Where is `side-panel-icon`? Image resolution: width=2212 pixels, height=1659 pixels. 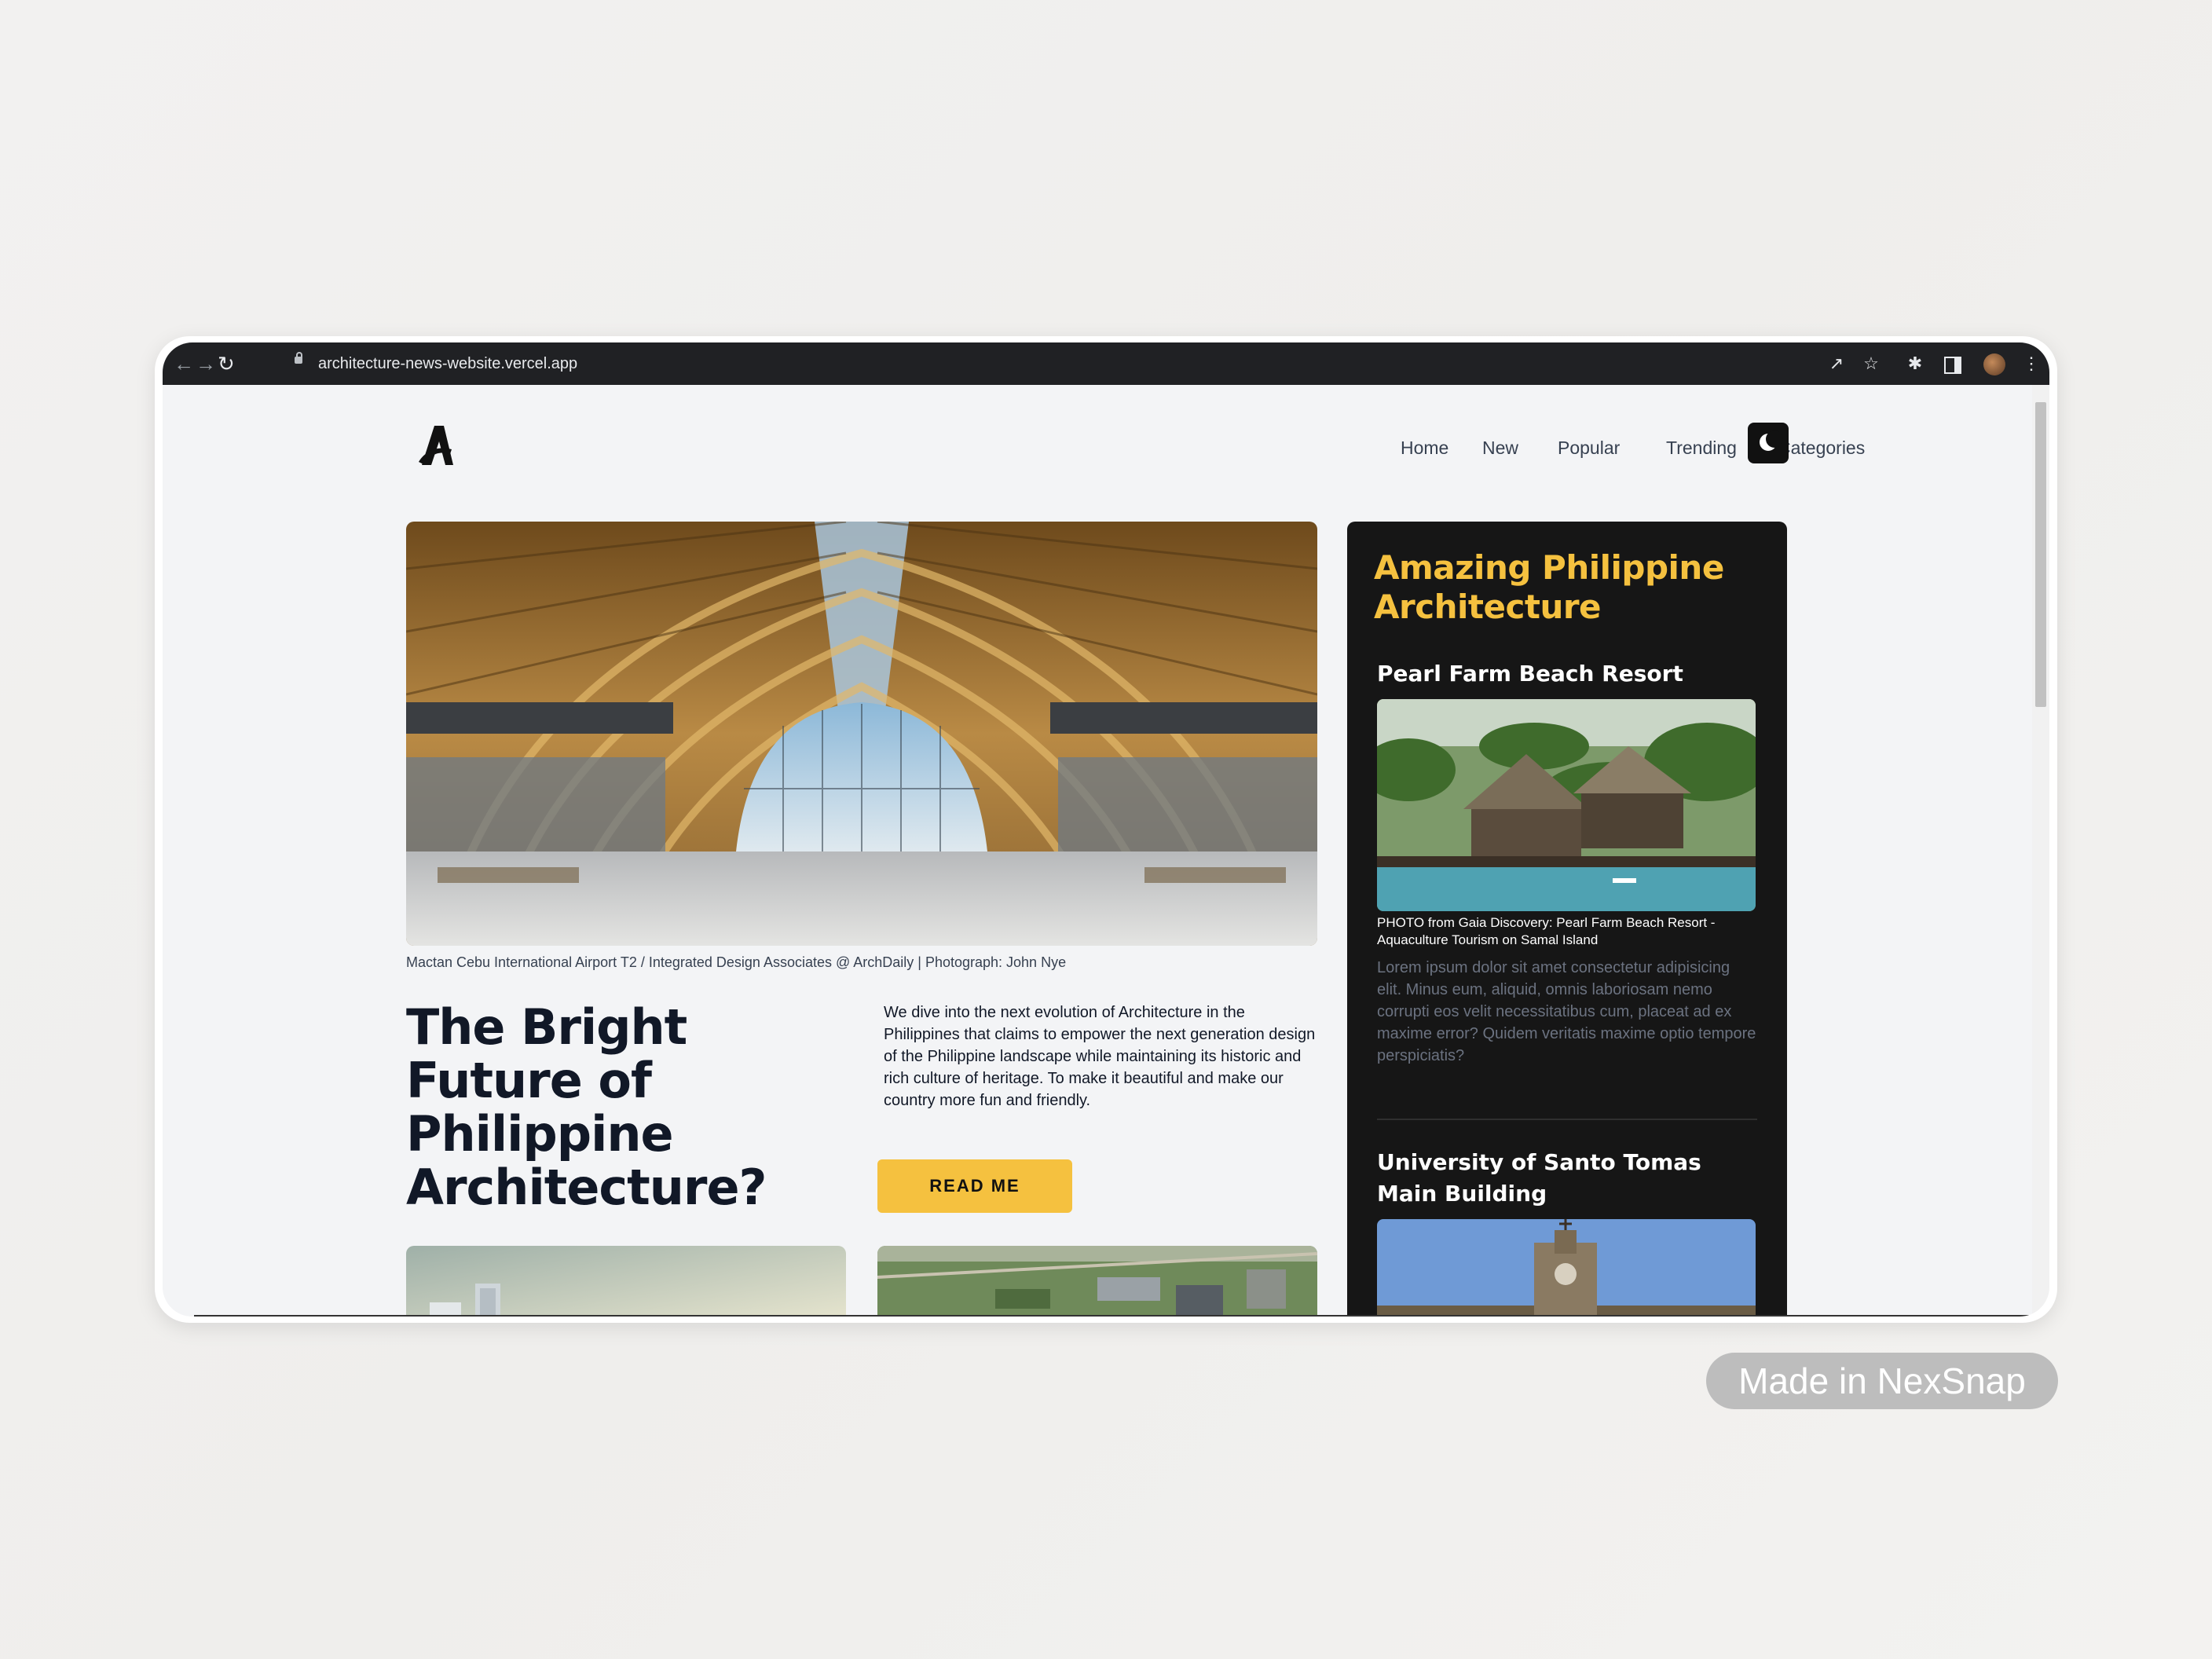
side-panel-icon is located at coordinates (1953, 365).